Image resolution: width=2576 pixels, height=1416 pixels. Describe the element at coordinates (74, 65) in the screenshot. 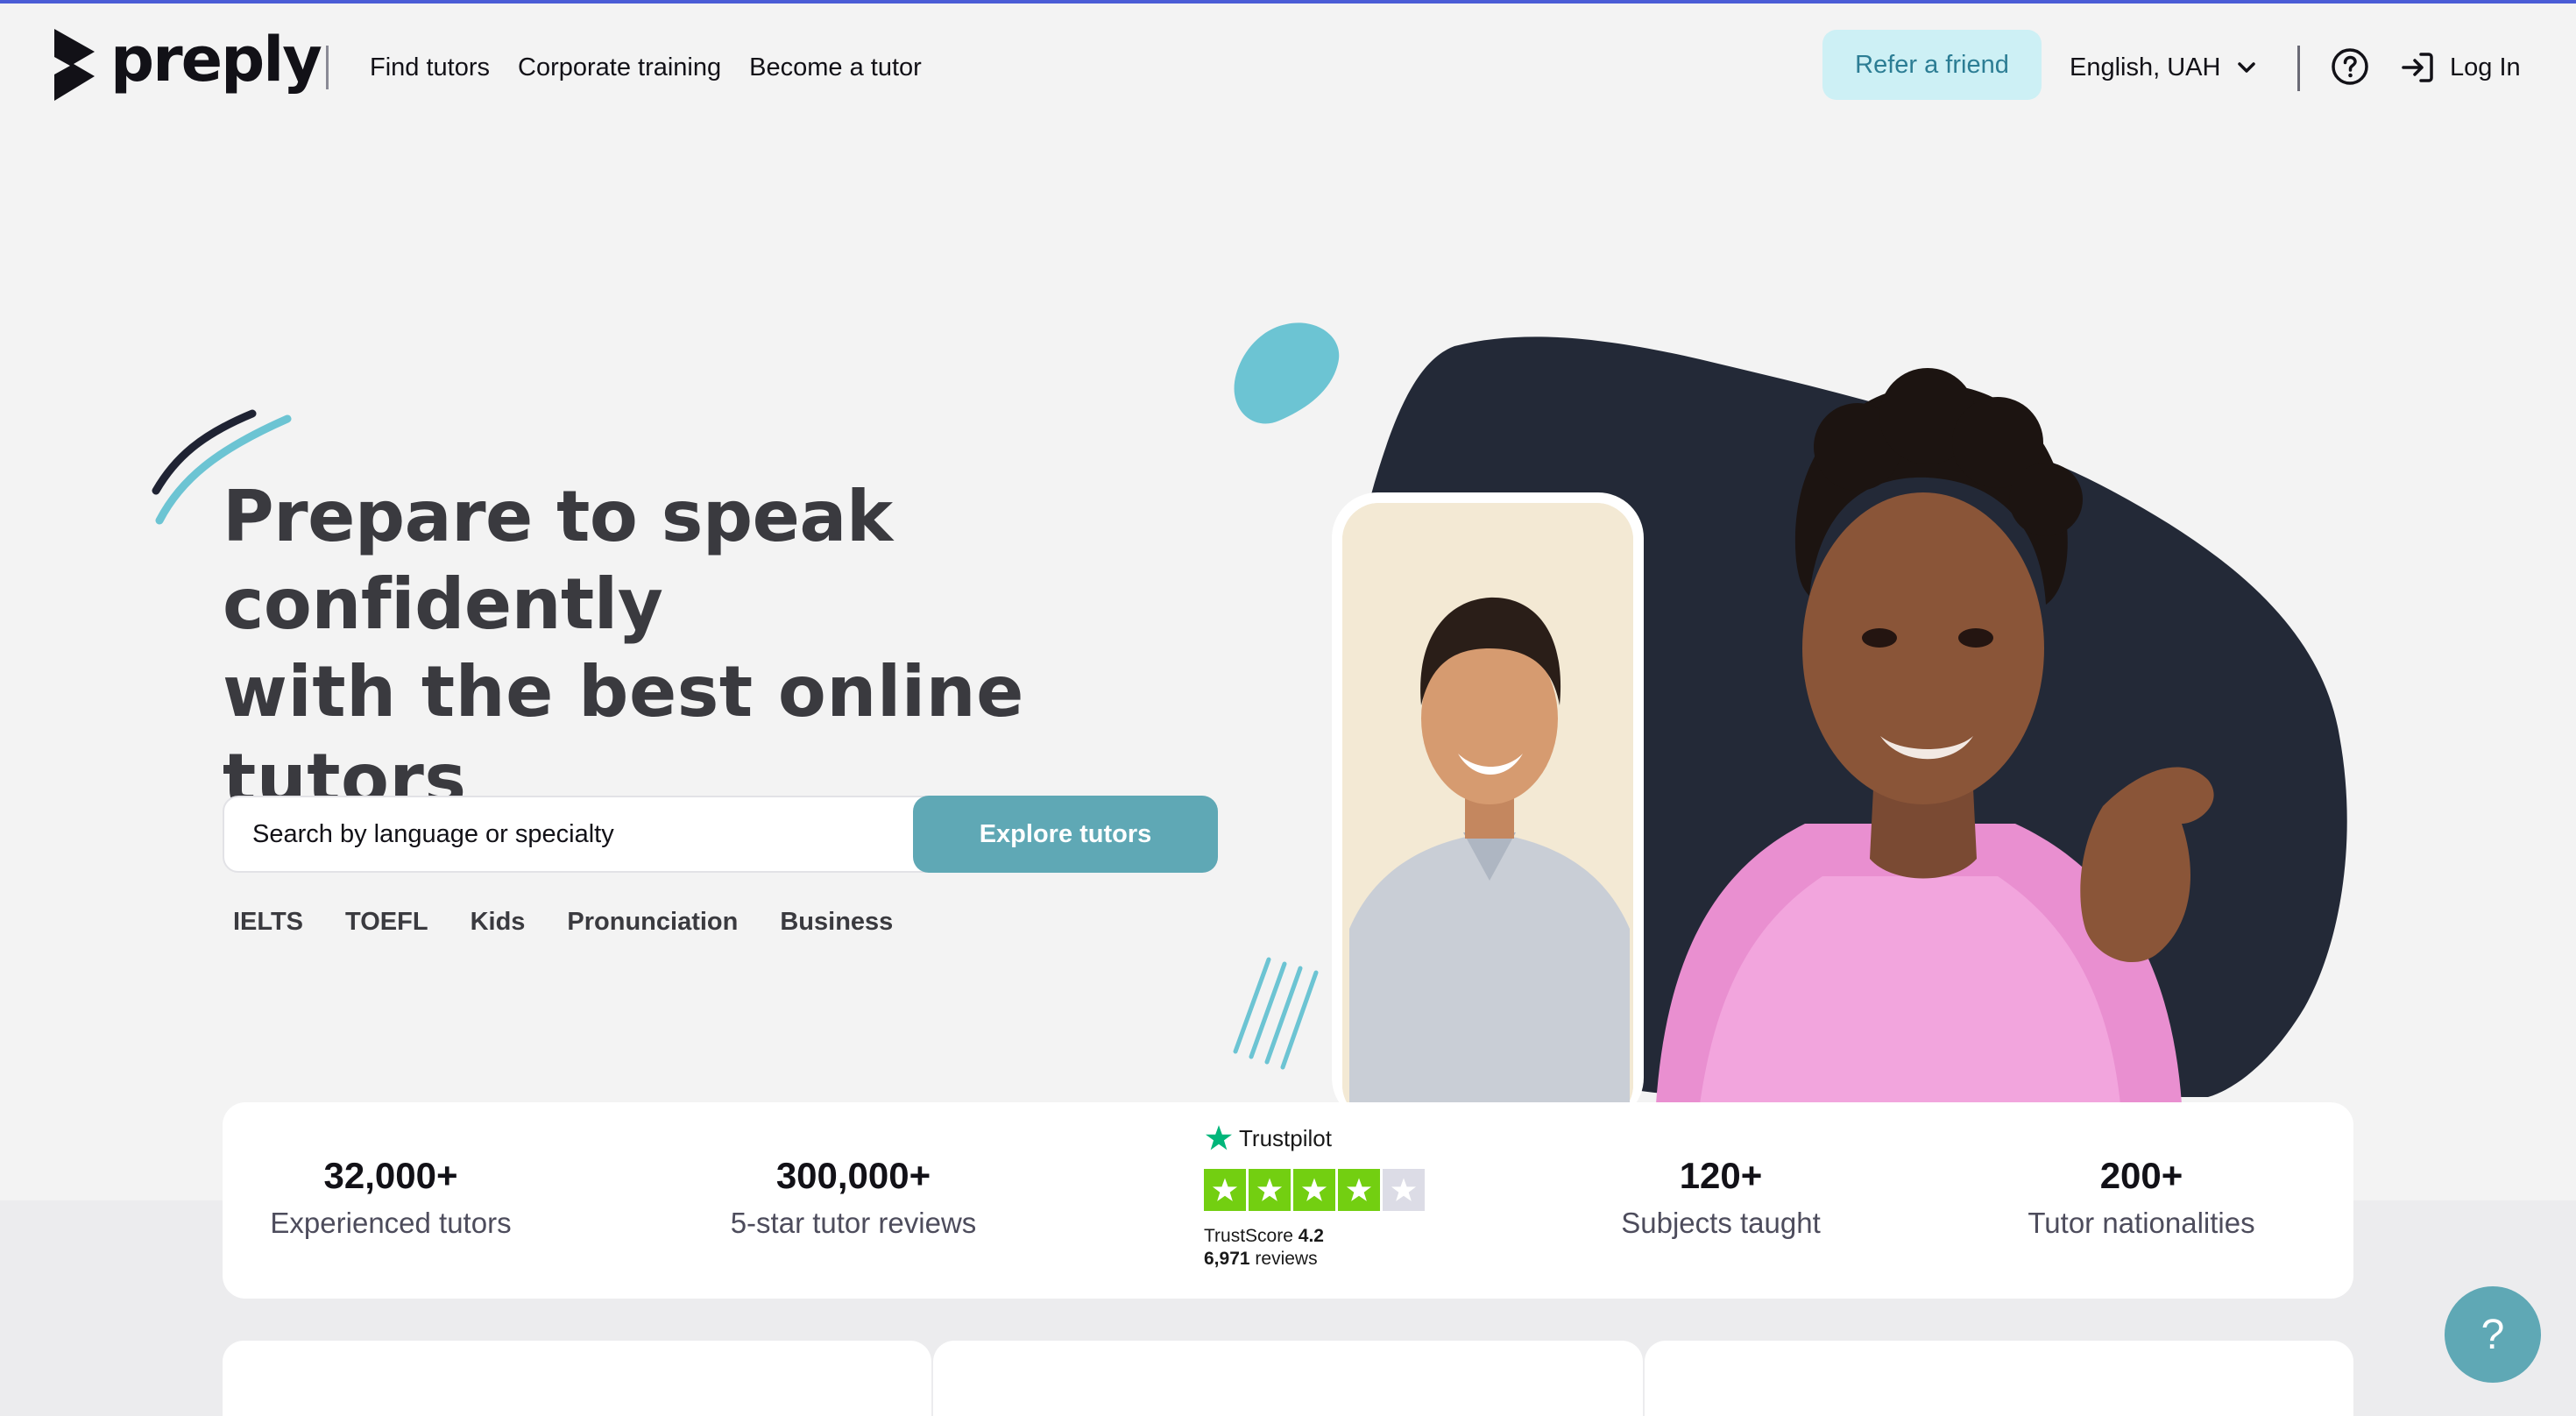

I see `preply-logo-icon` at that location.